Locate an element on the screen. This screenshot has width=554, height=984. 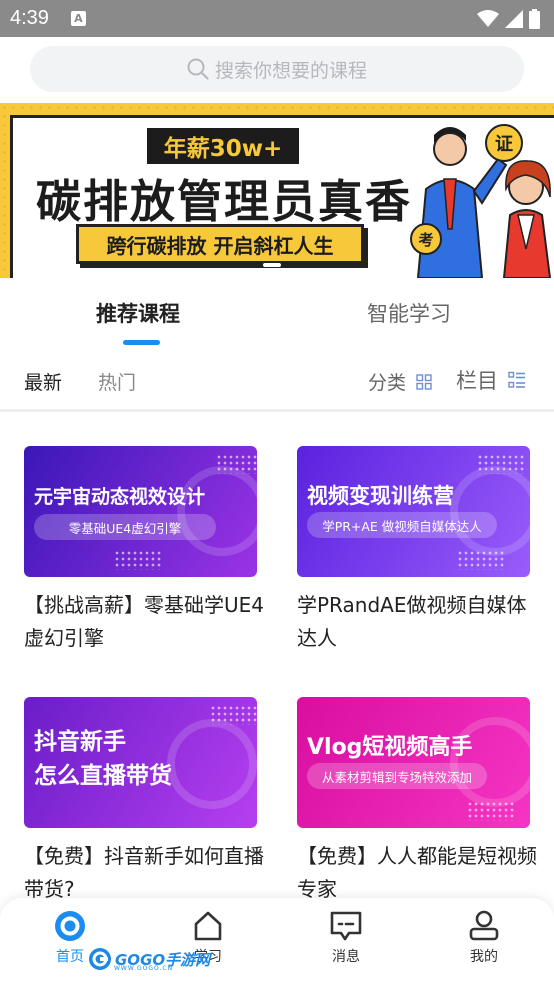
course-card: Vlog短视频高手 从素材剪辑到专场特效添加 【免费】人人都能是短视频专家 is located at coordinates (417, 801).